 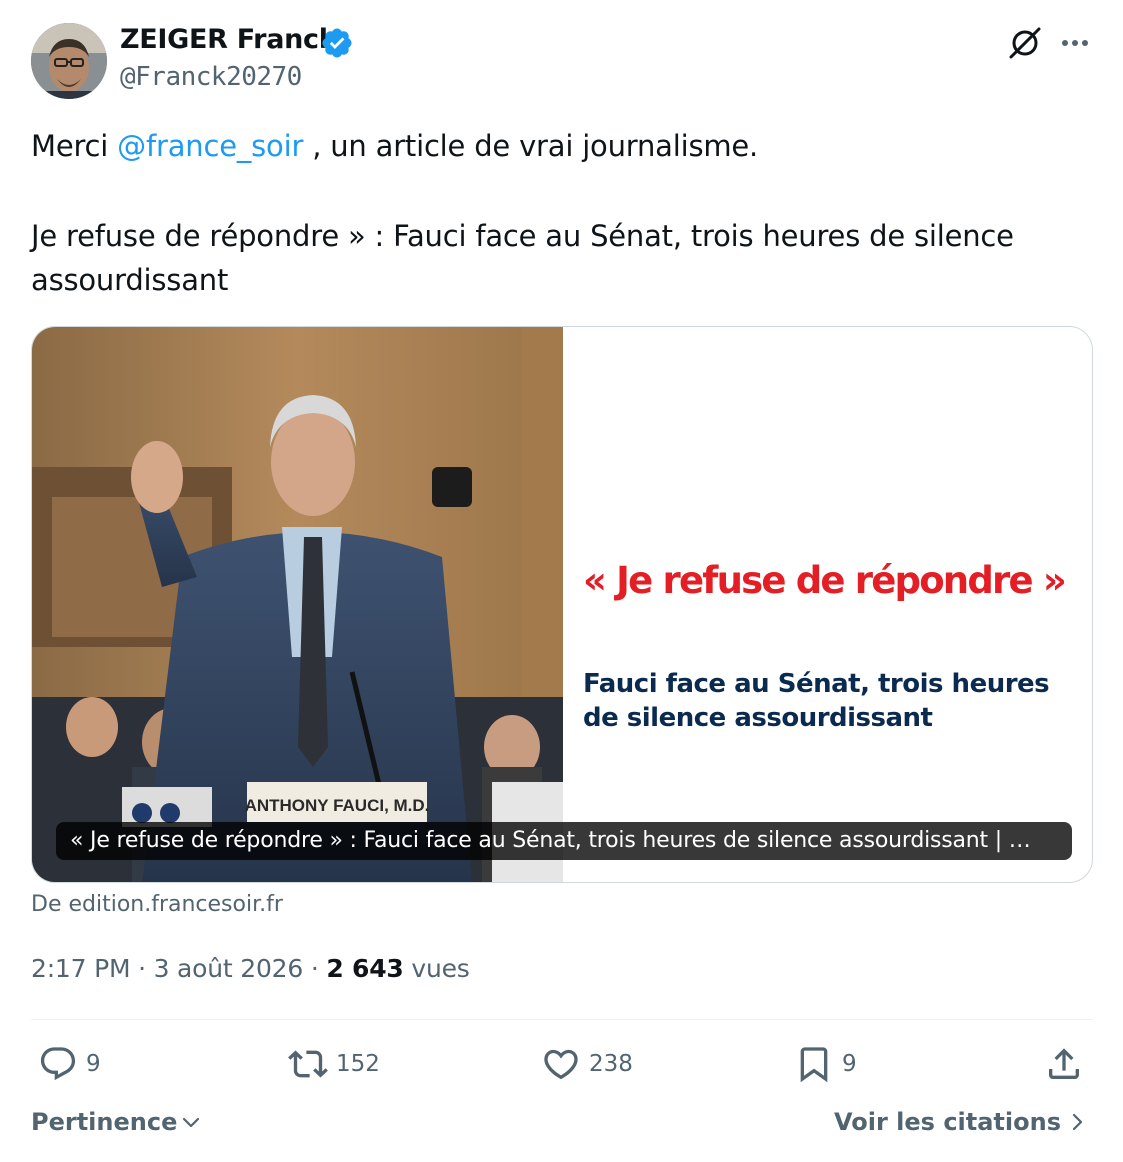 I want to click on tweet-time: 2:17 PM, so click(x=81, y=968).